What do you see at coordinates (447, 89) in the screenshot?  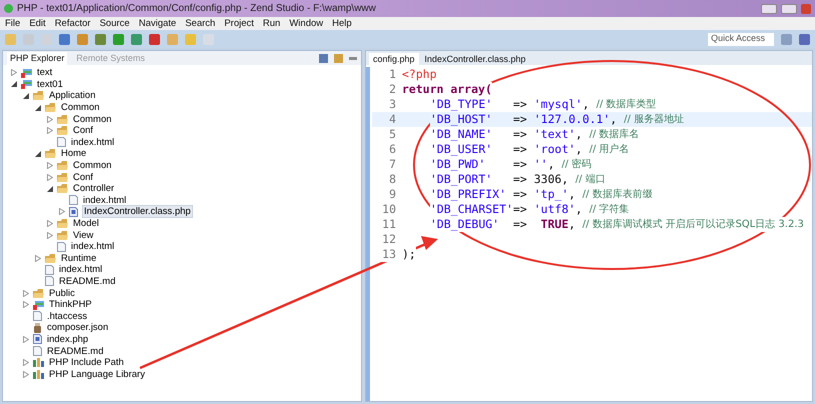 I see `code-token: return array(` at bounding box center [447, 89].